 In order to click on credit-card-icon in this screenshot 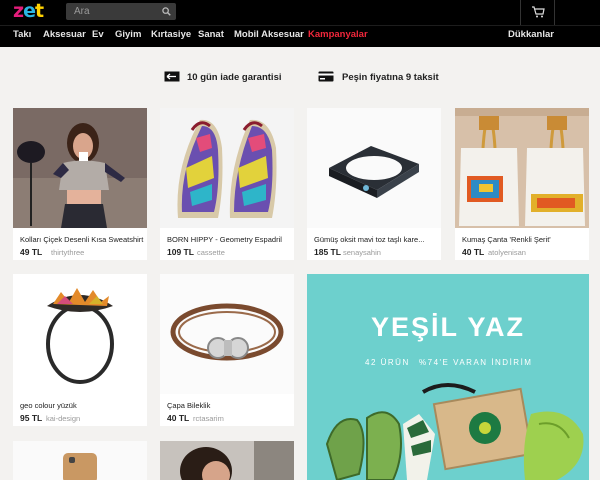, I will do `click(326, 76)`.